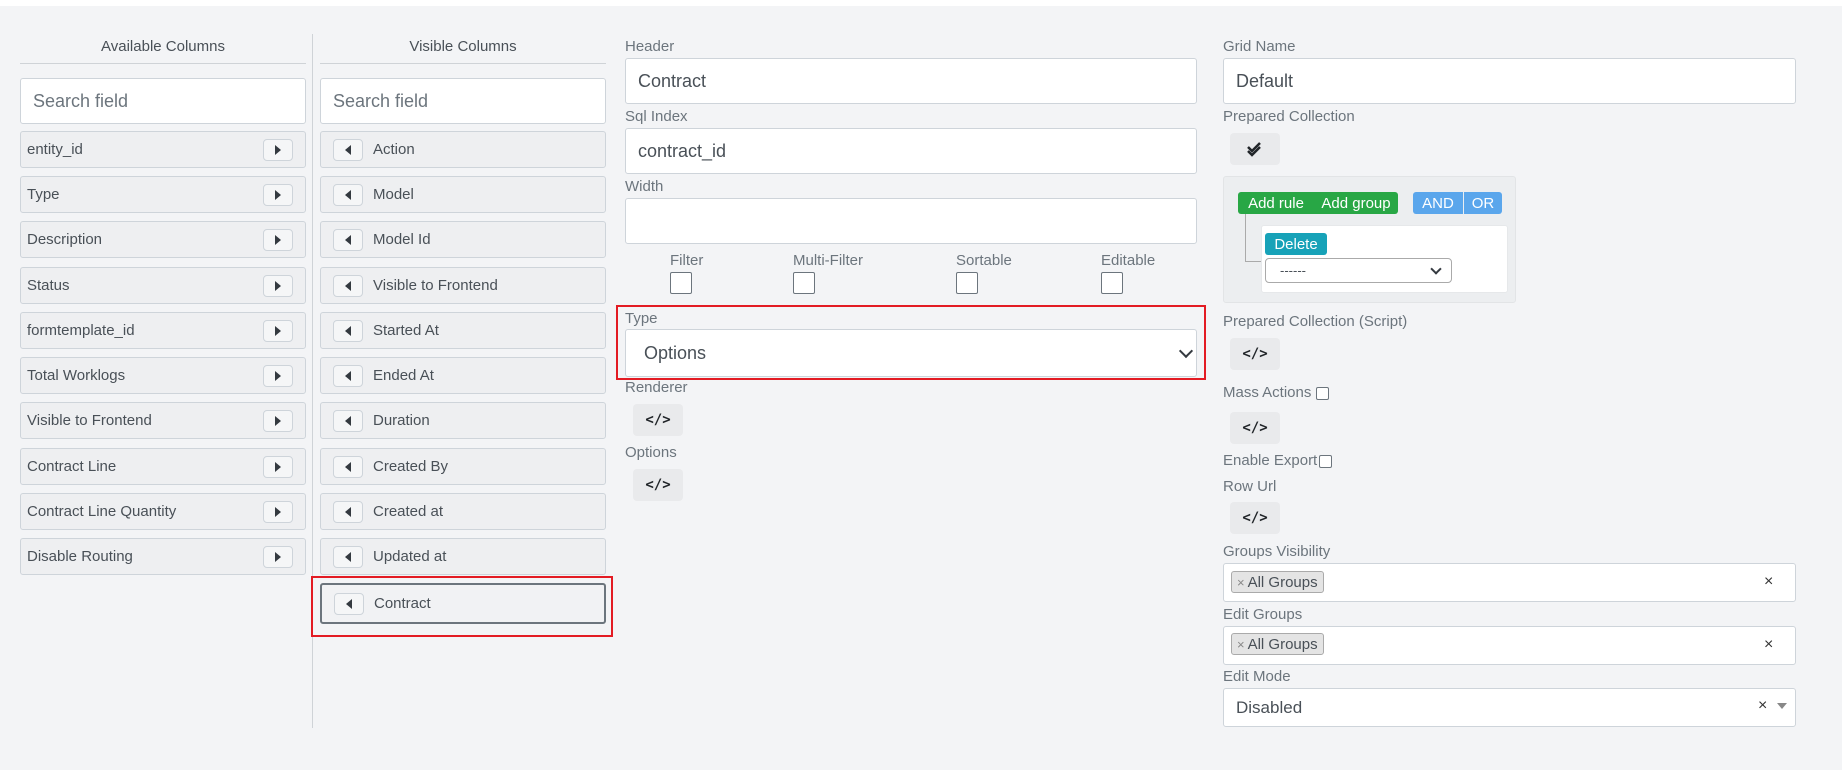  What do you see at coordinates (921, 3) in the screenshot?
I see `top-bar` at bounding box center [921, 3].